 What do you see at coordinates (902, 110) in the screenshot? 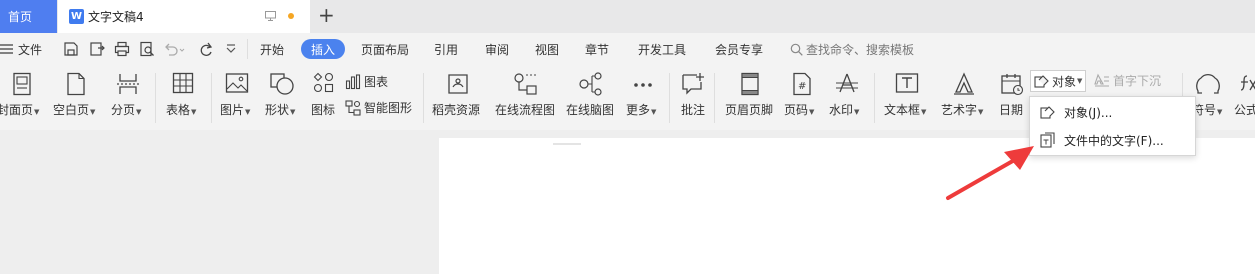
I see `text-box-label: 文本框` at bounding box center [902, 110].